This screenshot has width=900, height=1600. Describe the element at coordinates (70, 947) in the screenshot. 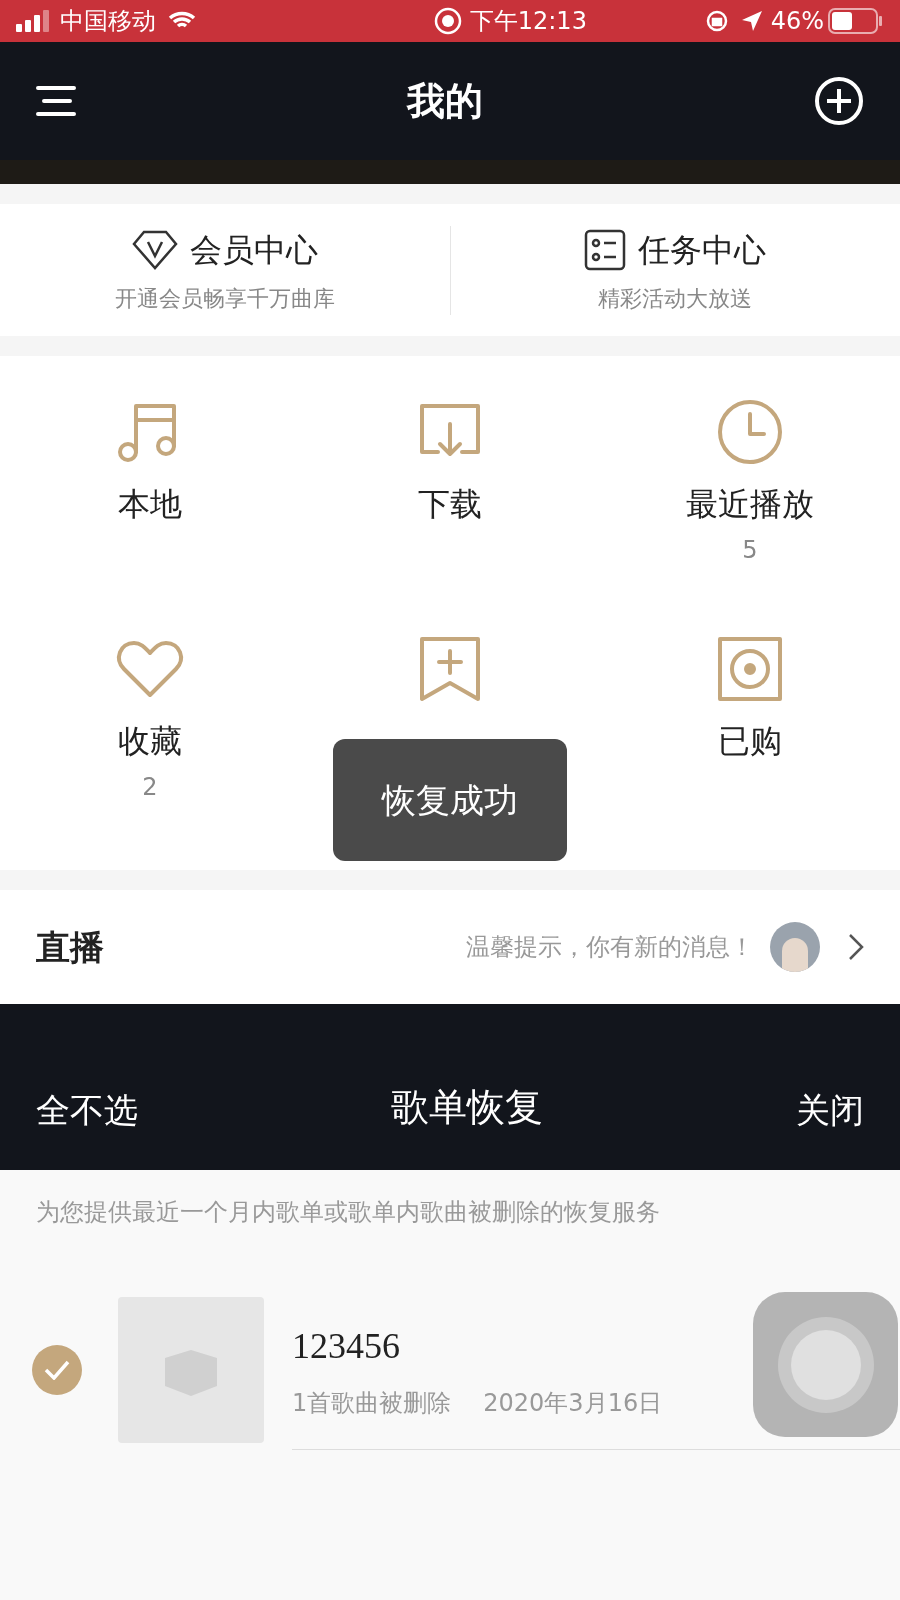

I see `live-title: 直播` at that location.